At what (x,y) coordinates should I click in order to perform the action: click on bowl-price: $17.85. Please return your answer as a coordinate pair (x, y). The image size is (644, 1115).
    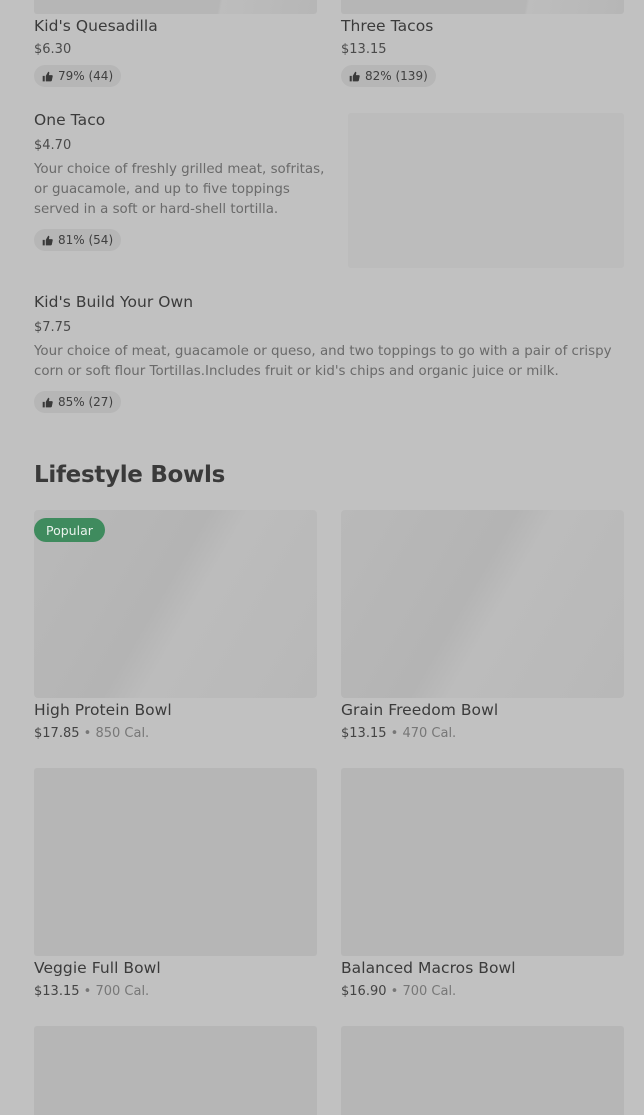
    Looking at the image, I should click on (57, 733).